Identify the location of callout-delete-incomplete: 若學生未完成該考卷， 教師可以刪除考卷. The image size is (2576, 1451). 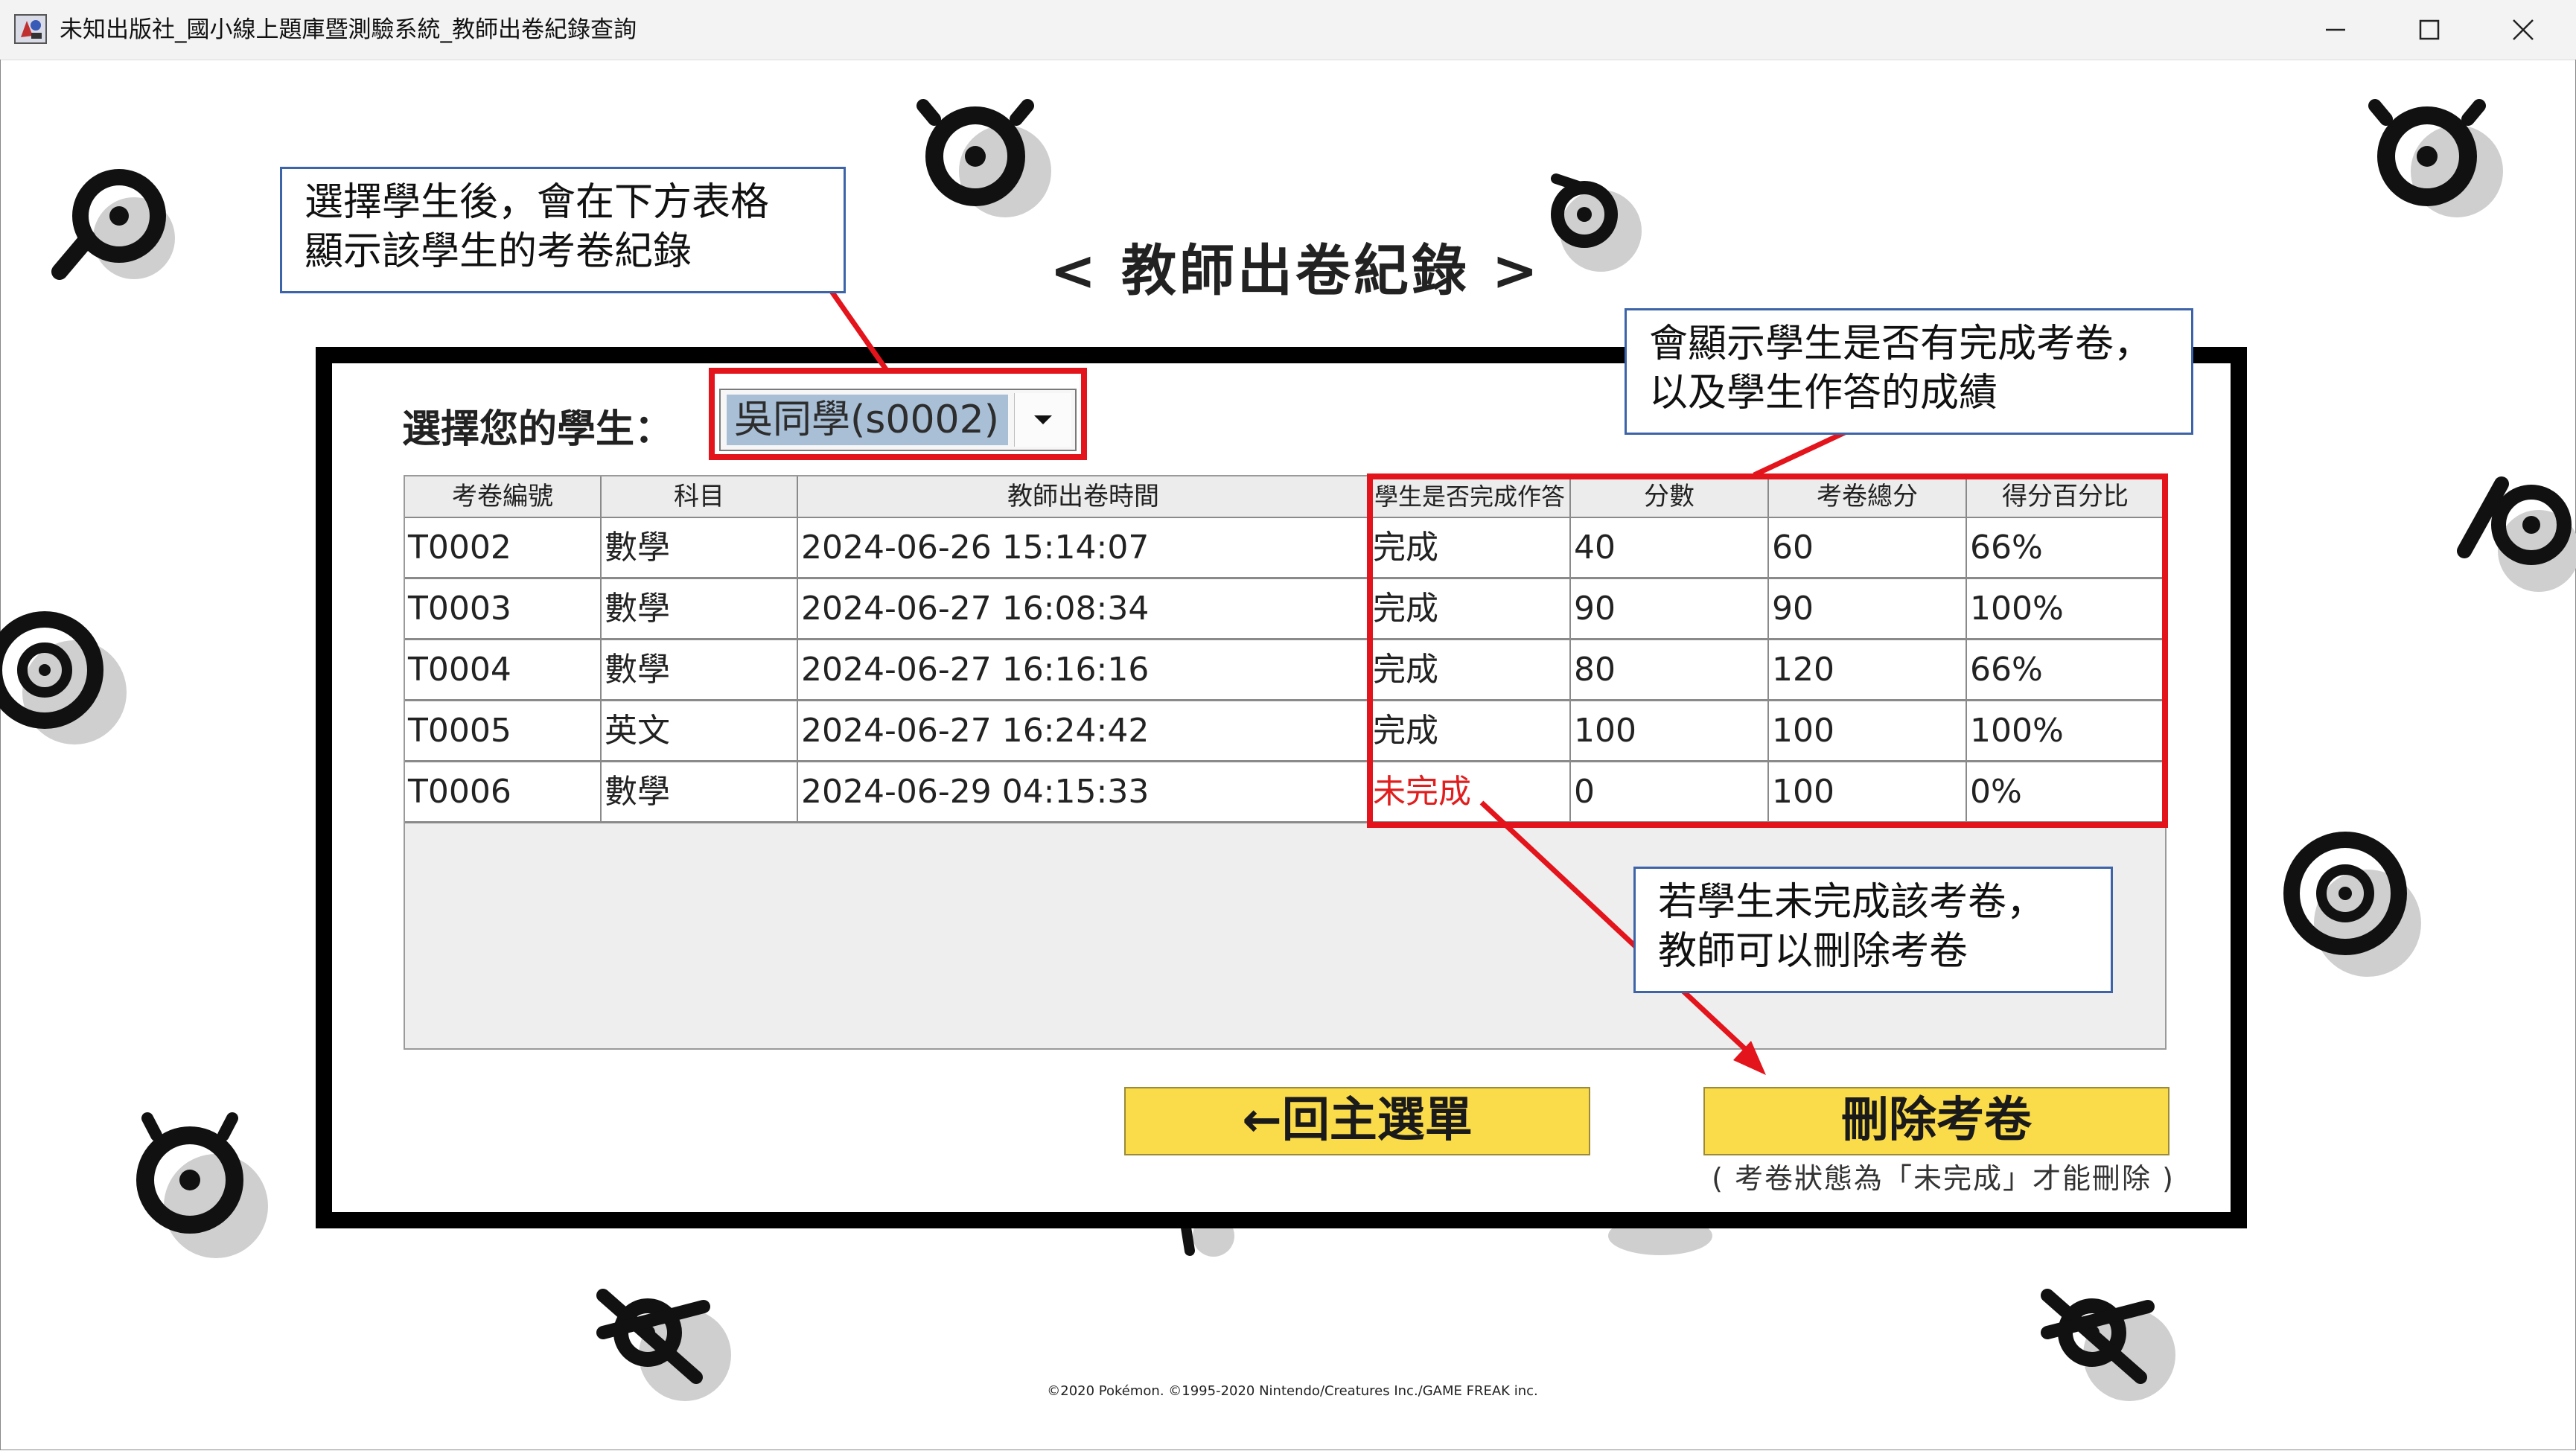
(1873, 930).